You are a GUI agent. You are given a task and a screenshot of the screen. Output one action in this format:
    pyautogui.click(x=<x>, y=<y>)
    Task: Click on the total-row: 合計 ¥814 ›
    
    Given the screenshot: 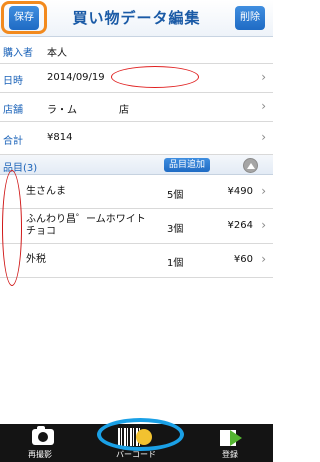 What is the action you would take?
    pyautogui.click(x=136, y=138)
    